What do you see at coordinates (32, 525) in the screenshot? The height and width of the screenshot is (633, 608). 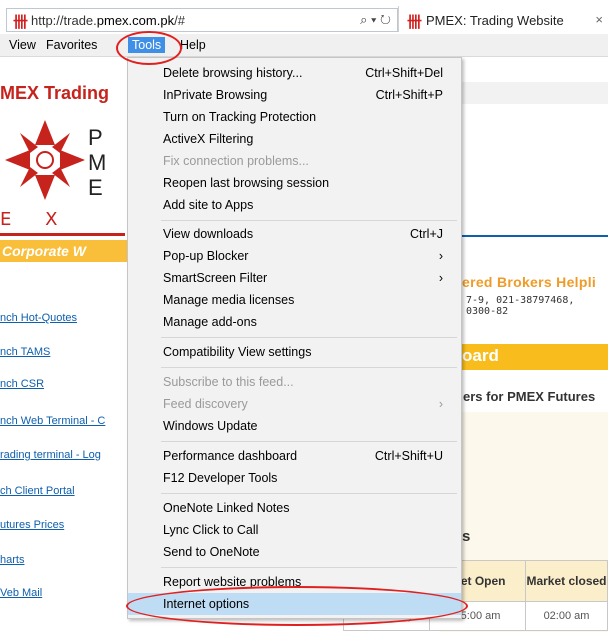 I see `link-futures-prices: utures Prices` at bounding box center [32, 525].